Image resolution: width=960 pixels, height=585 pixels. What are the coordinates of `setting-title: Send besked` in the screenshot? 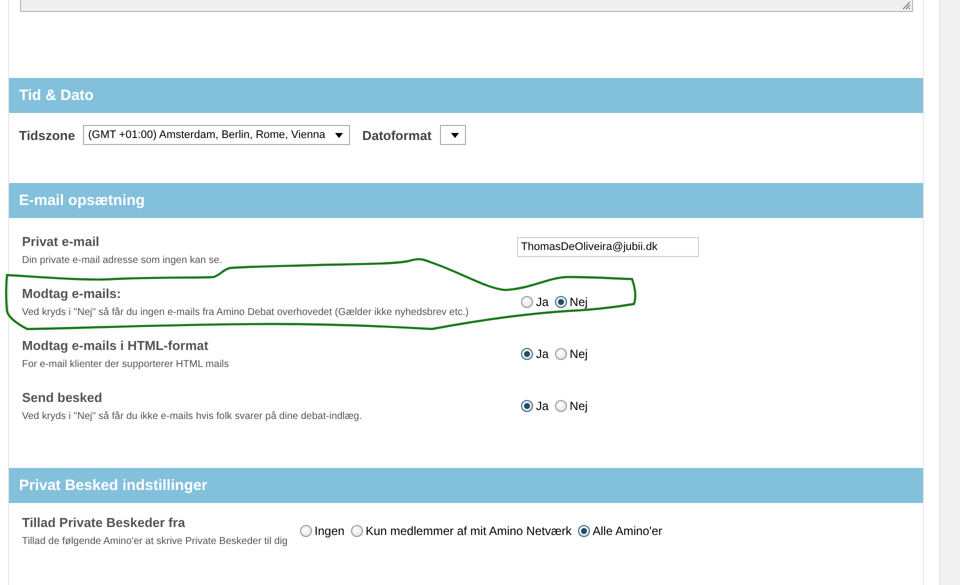 It's located at (63, 398).